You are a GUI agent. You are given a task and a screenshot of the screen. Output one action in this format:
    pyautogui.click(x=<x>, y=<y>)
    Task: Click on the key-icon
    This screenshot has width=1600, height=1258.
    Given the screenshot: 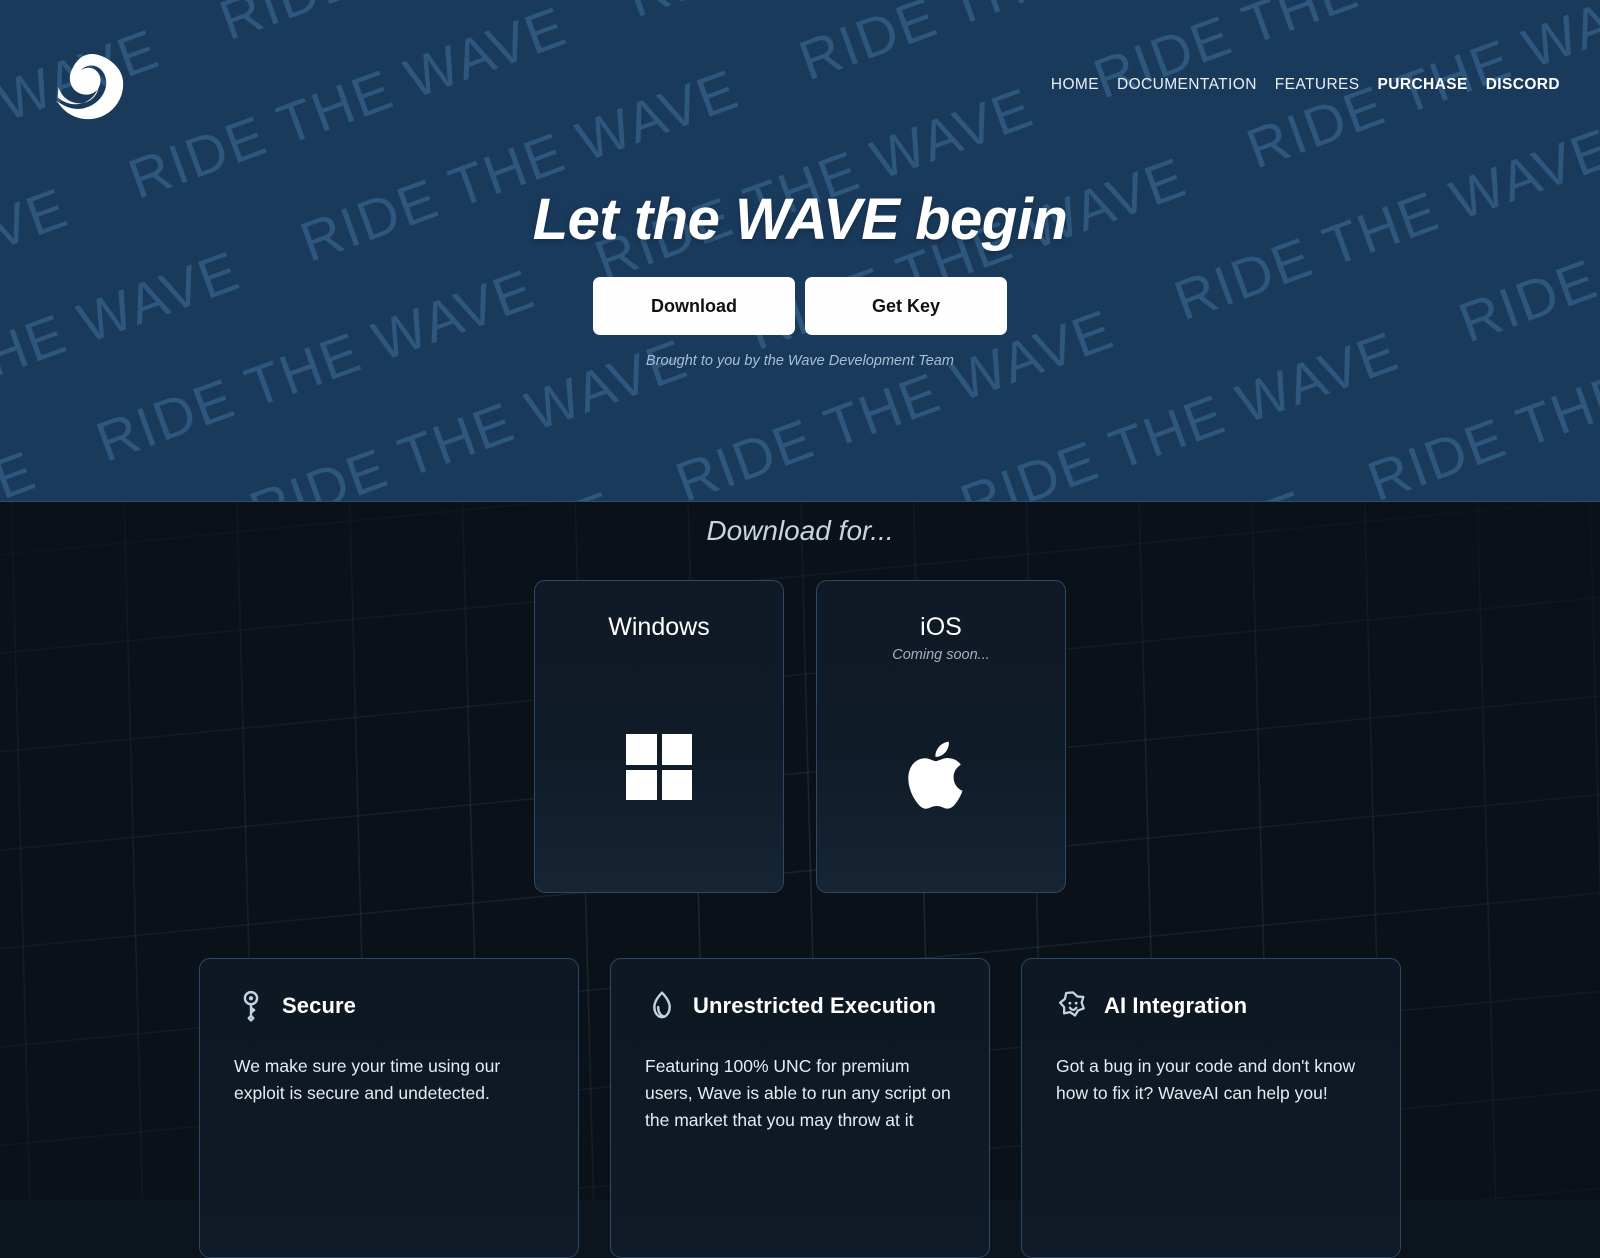 What is the action you would take?
    pyautogui.click(x=251, y=1006)
    